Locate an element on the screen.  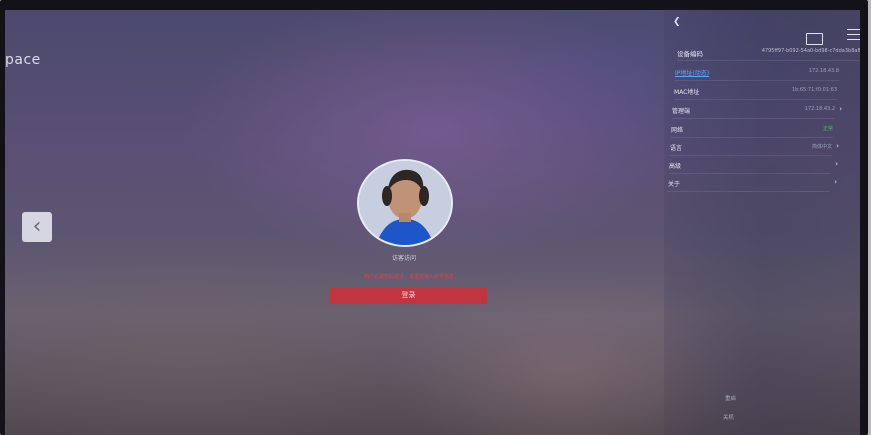
settings-row-value: 172.18.43.8 is located at coordinates (823, 71).